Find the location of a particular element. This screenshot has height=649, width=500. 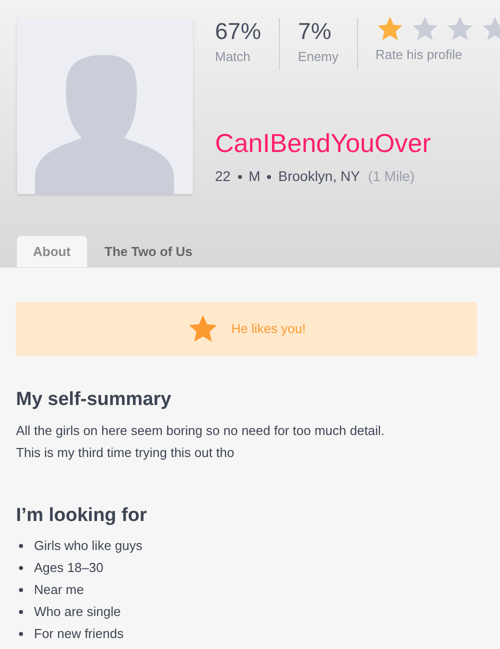

list-item: Girls who like guys is located at coordinates (88, 546).